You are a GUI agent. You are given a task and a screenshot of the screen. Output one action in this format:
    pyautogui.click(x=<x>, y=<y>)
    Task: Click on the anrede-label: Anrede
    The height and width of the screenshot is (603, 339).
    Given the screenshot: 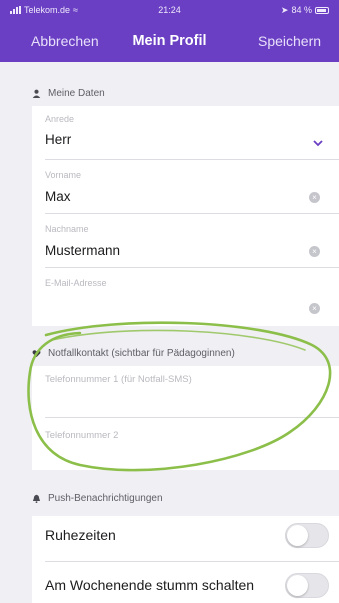 What is the action you would take?
    pyautogui.click(x=60, y=119)
    